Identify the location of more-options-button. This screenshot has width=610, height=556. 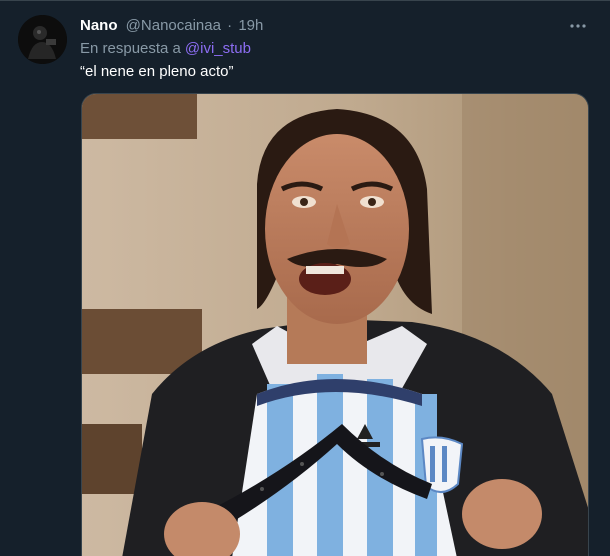
(578, 26).